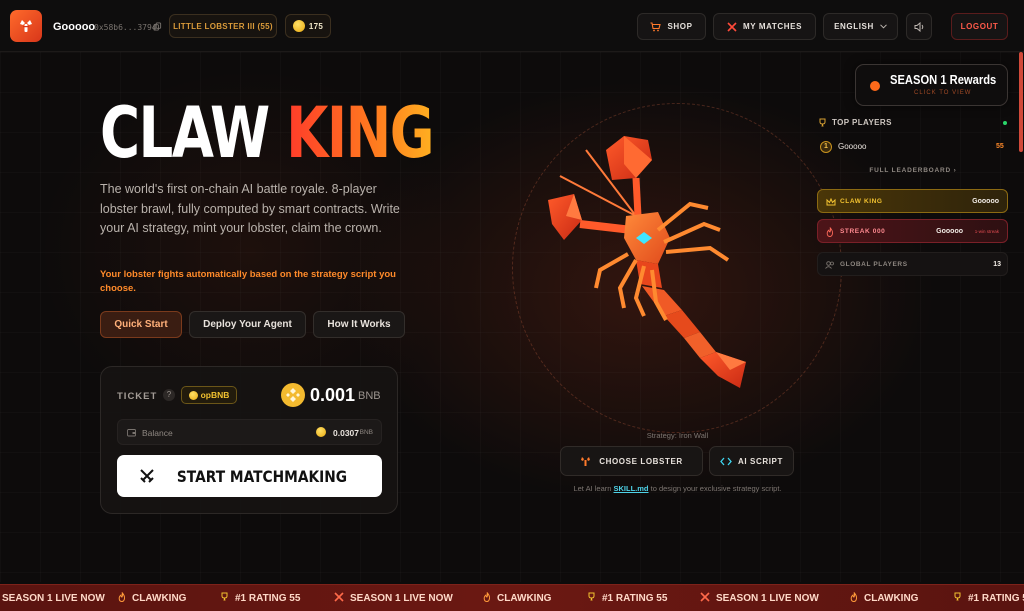 The width and height of the screenshot is (1024, 611). Describe the element at coordinates (360, 133) in the screenshot. I see `hero-title-gradient: KING` at that location.